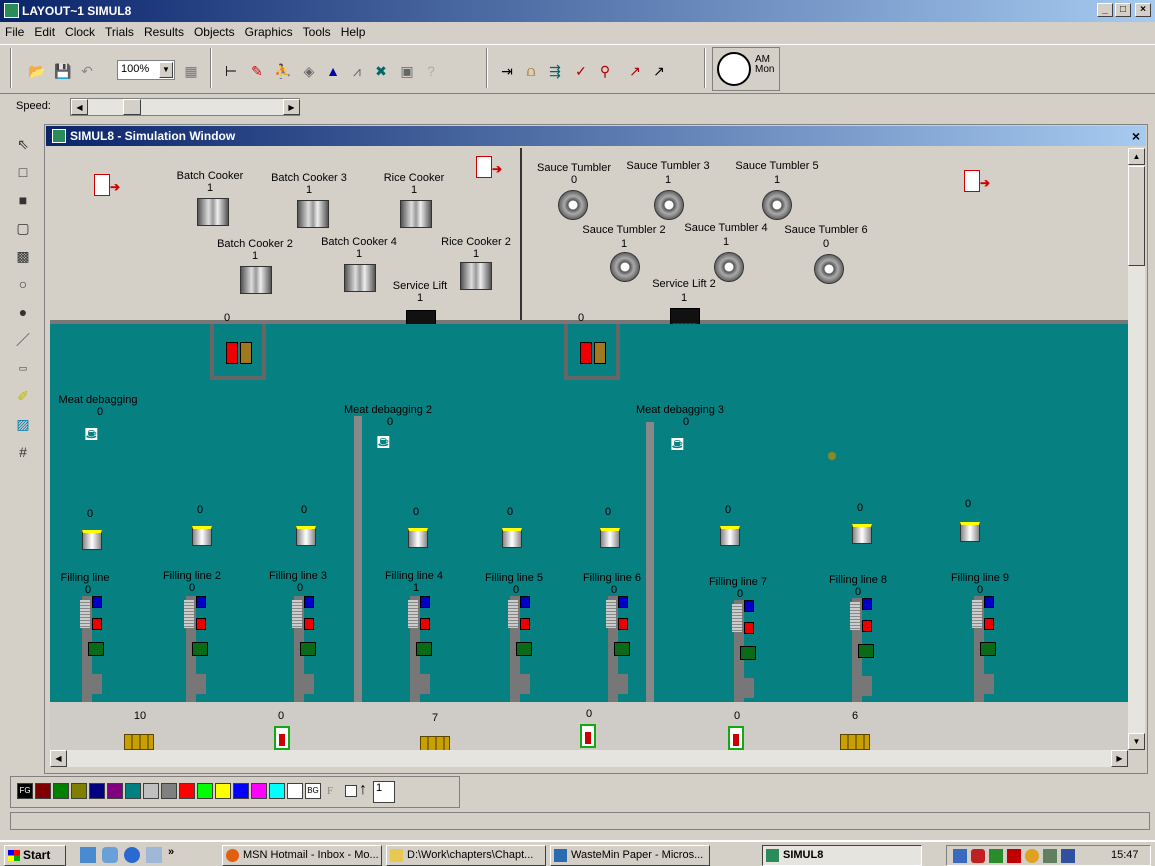 The height and width of the screenshot is (866, 1155). Describe the element at coordinates (407, 71) in the screenshot. I see `document-icon: ▣` at that location.